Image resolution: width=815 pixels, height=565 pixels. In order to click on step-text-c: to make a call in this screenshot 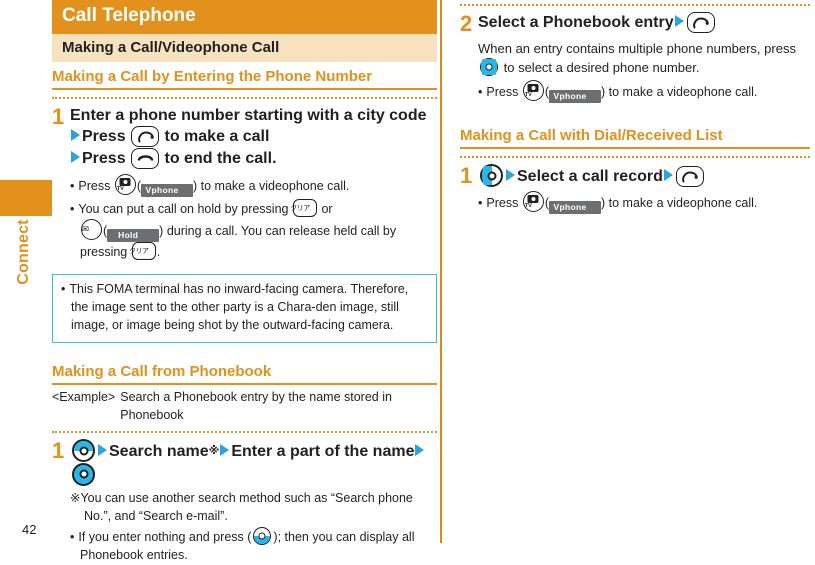, I will do `click(217, 137)`.